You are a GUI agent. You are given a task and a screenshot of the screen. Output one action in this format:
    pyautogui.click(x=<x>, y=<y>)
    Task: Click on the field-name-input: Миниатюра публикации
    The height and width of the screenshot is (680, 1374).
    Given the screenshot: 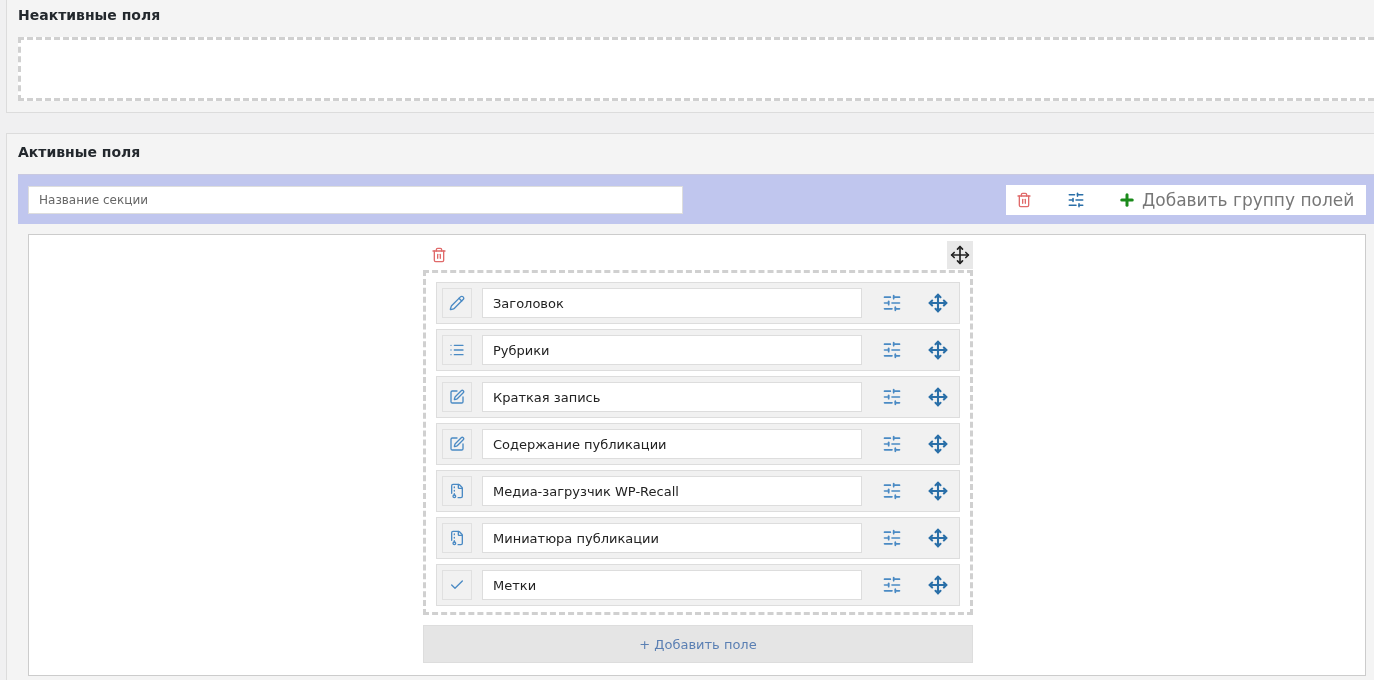 What is the action you would take?
    pyautogui.click(x=672, y=538)
    